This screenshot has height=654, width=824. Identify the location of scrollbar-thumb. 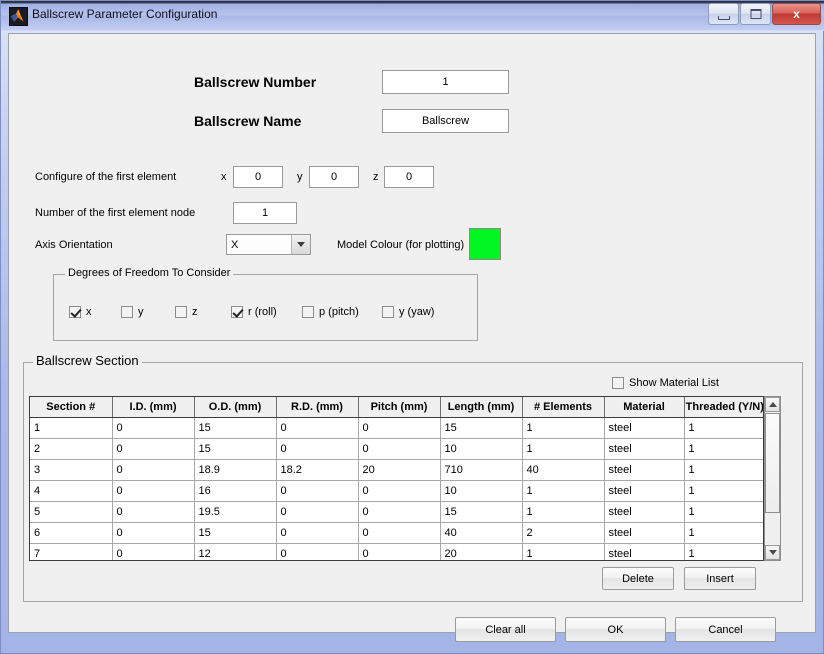
(772, 463).